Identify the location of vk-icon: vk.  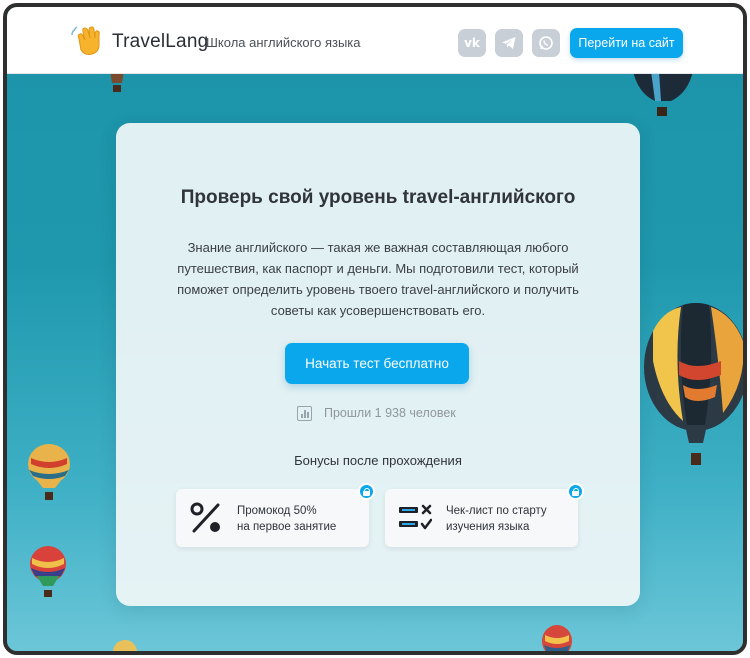
(472, 43).